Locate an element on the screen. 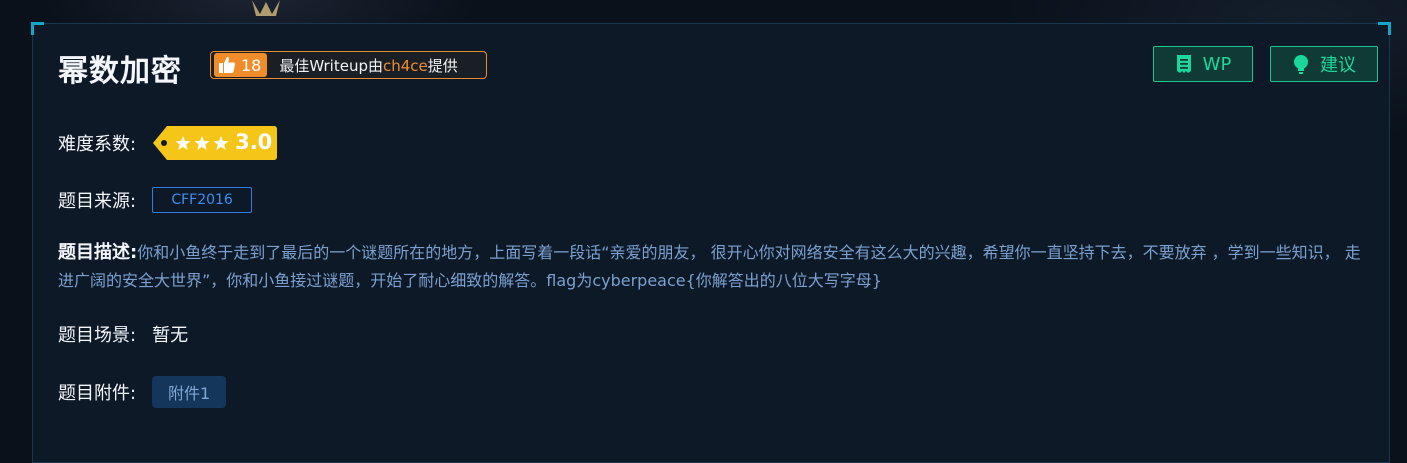 The height and width of the screenshot is (463, 1407). wp-label: WP is located at coordinates (1217, 64).